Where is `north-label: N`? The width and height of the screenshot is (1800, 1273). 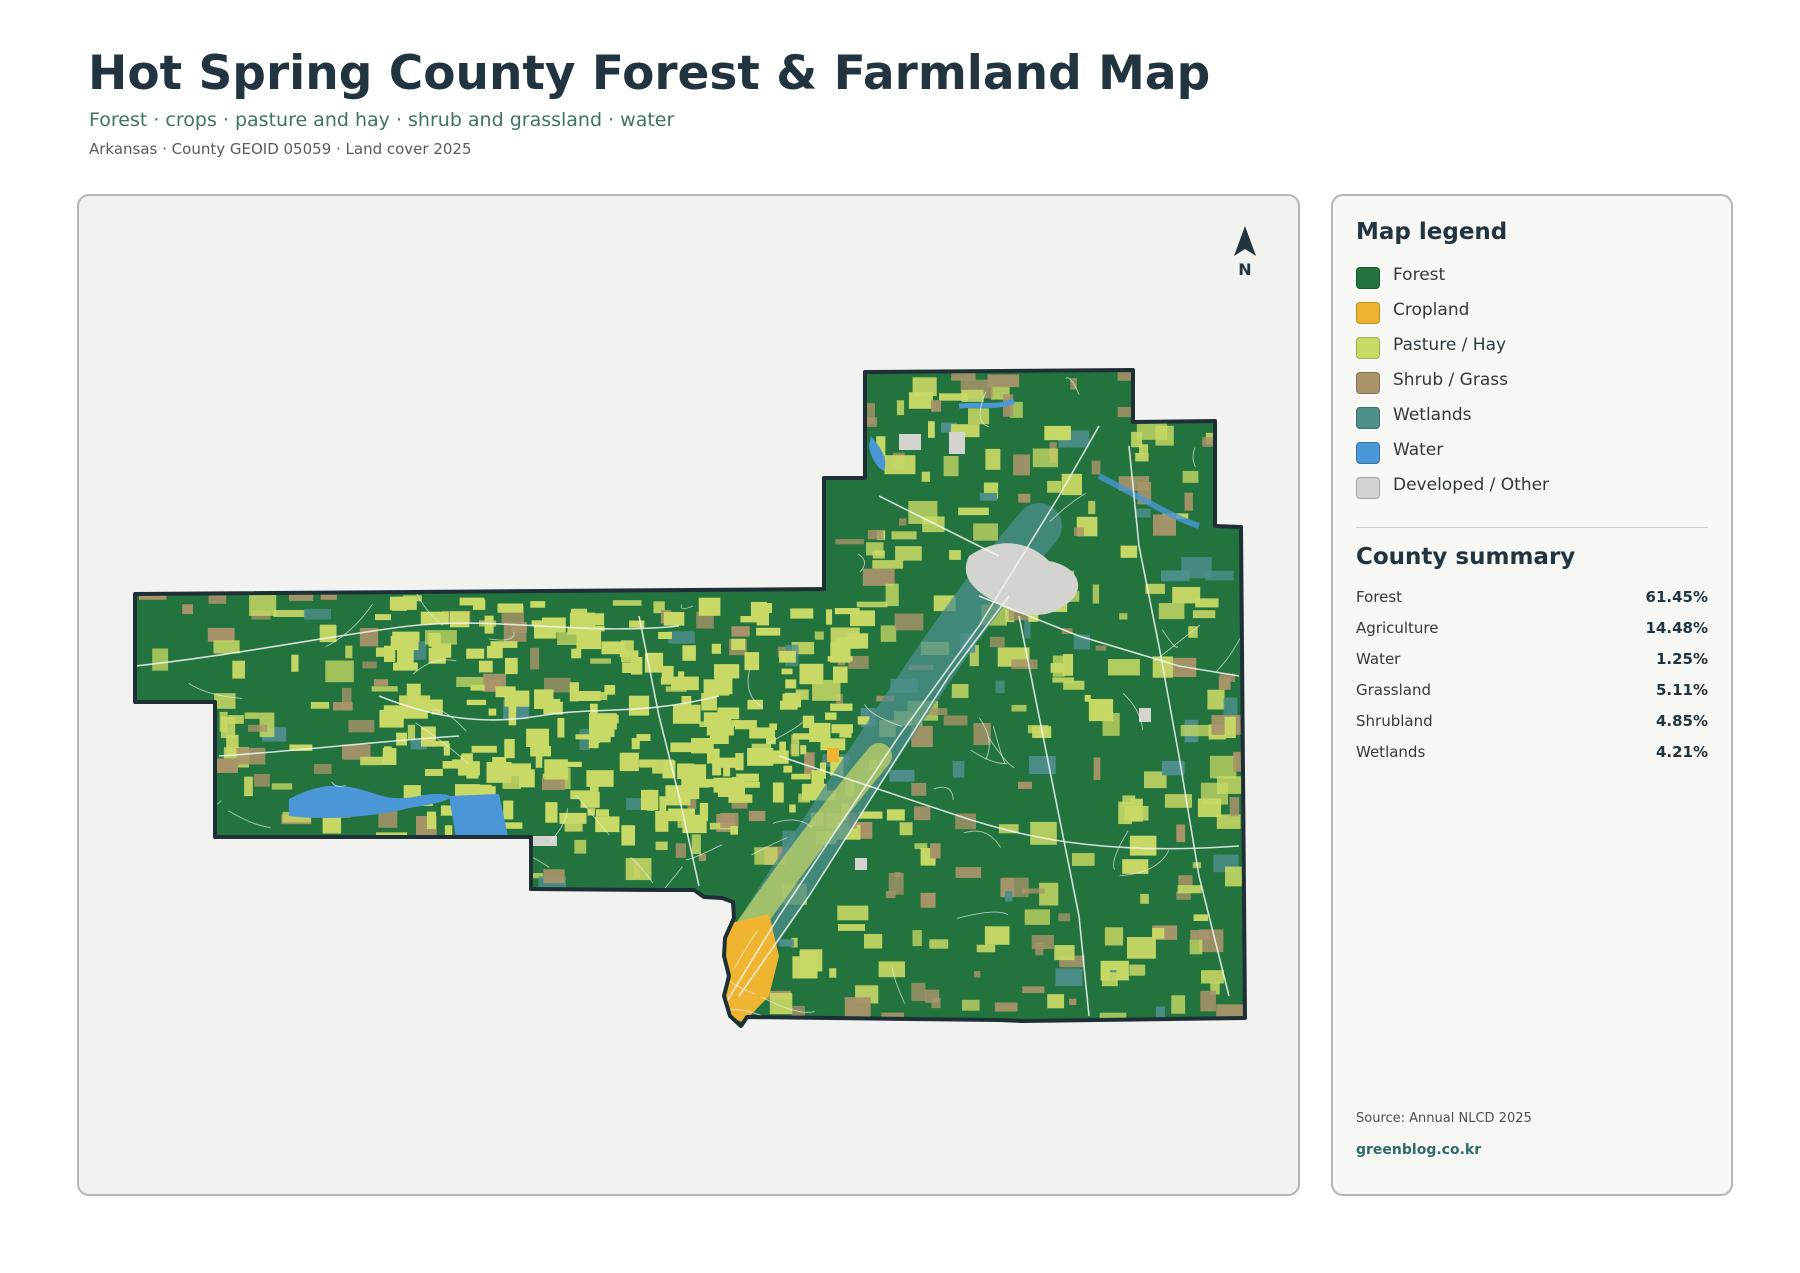
north-label: N is located at coordinates (1245, 269).